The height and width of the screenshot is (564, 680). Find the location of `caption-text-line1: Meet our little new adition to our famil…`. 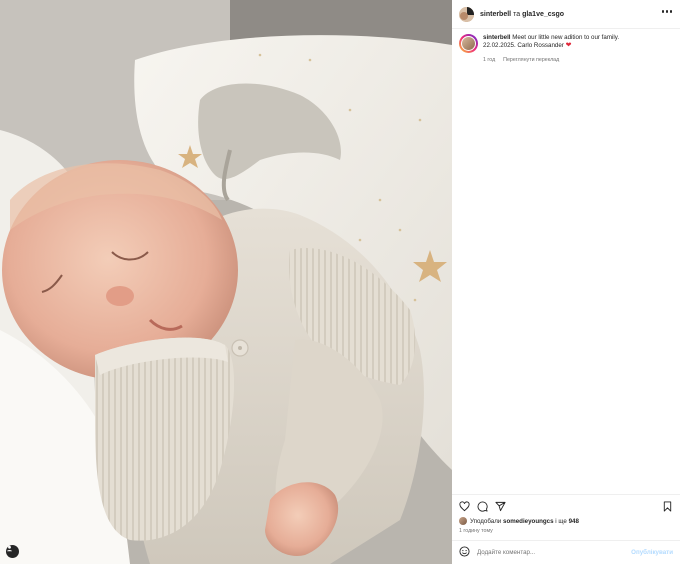

caption-text-line1: Meet our little new adition to our famil… is located at coordinates (566, 37).